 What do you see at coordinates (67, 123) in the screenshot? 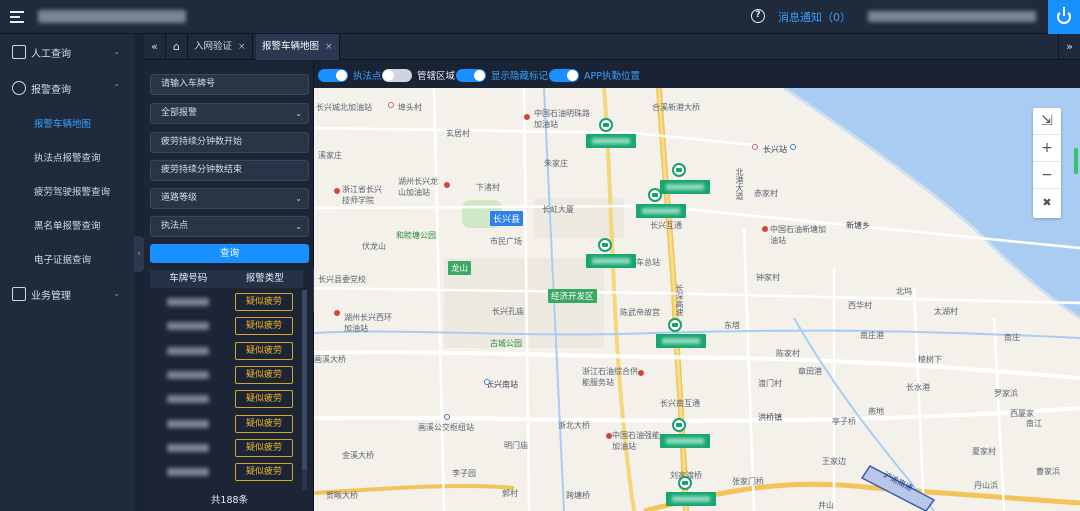
I see `sidebar-item-alarm-vehicle-map: 报警车辆地图` at bounding box center [67, 123].